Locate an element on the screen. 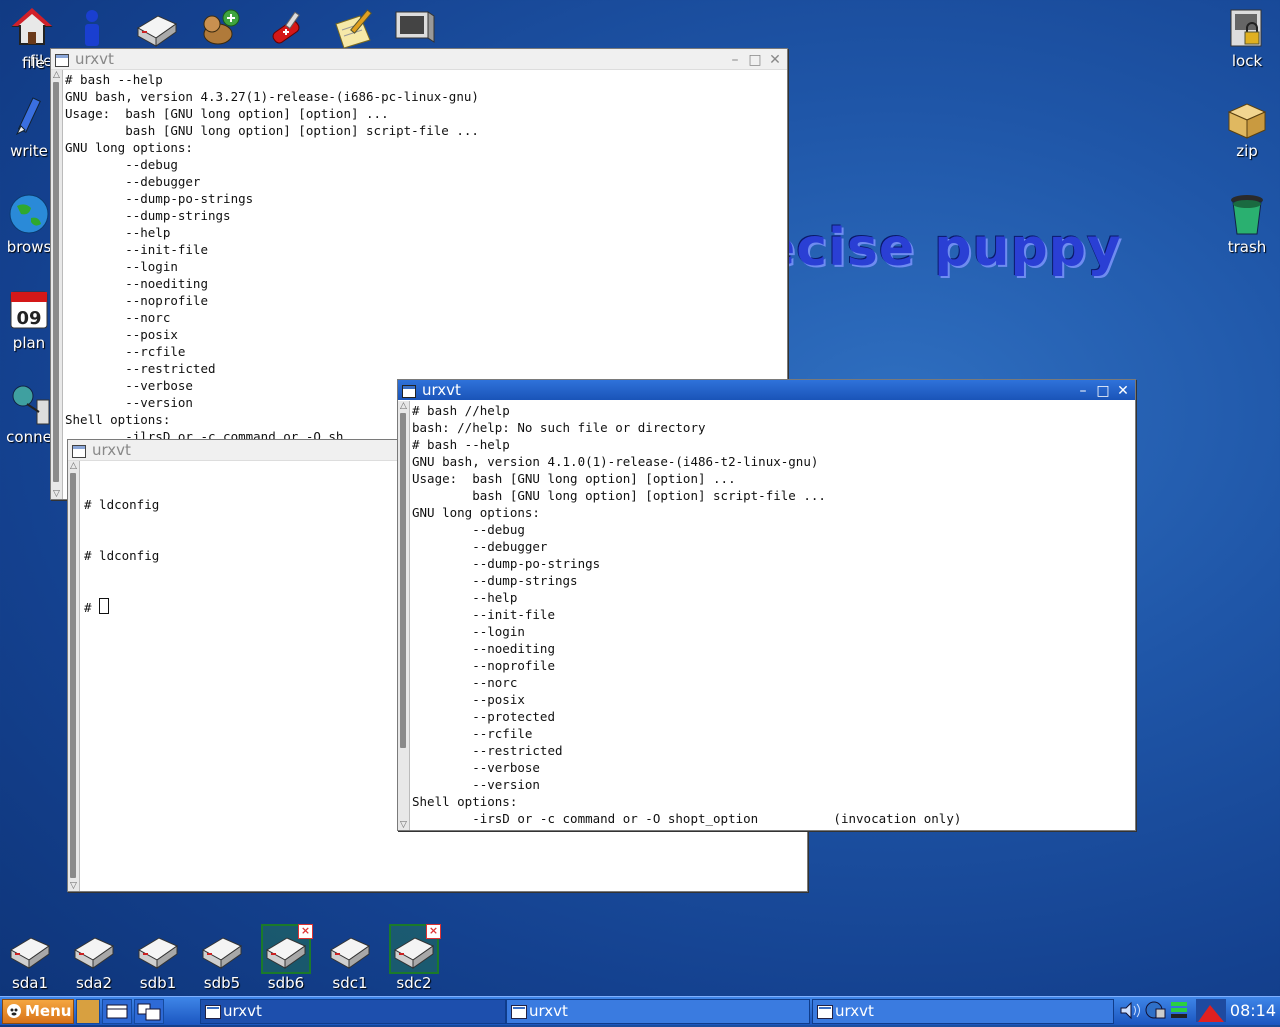 Image resolution: width=1280 pixels, height=1027 pixels. swiss-knife-icon is located at coordinates (288, 28).